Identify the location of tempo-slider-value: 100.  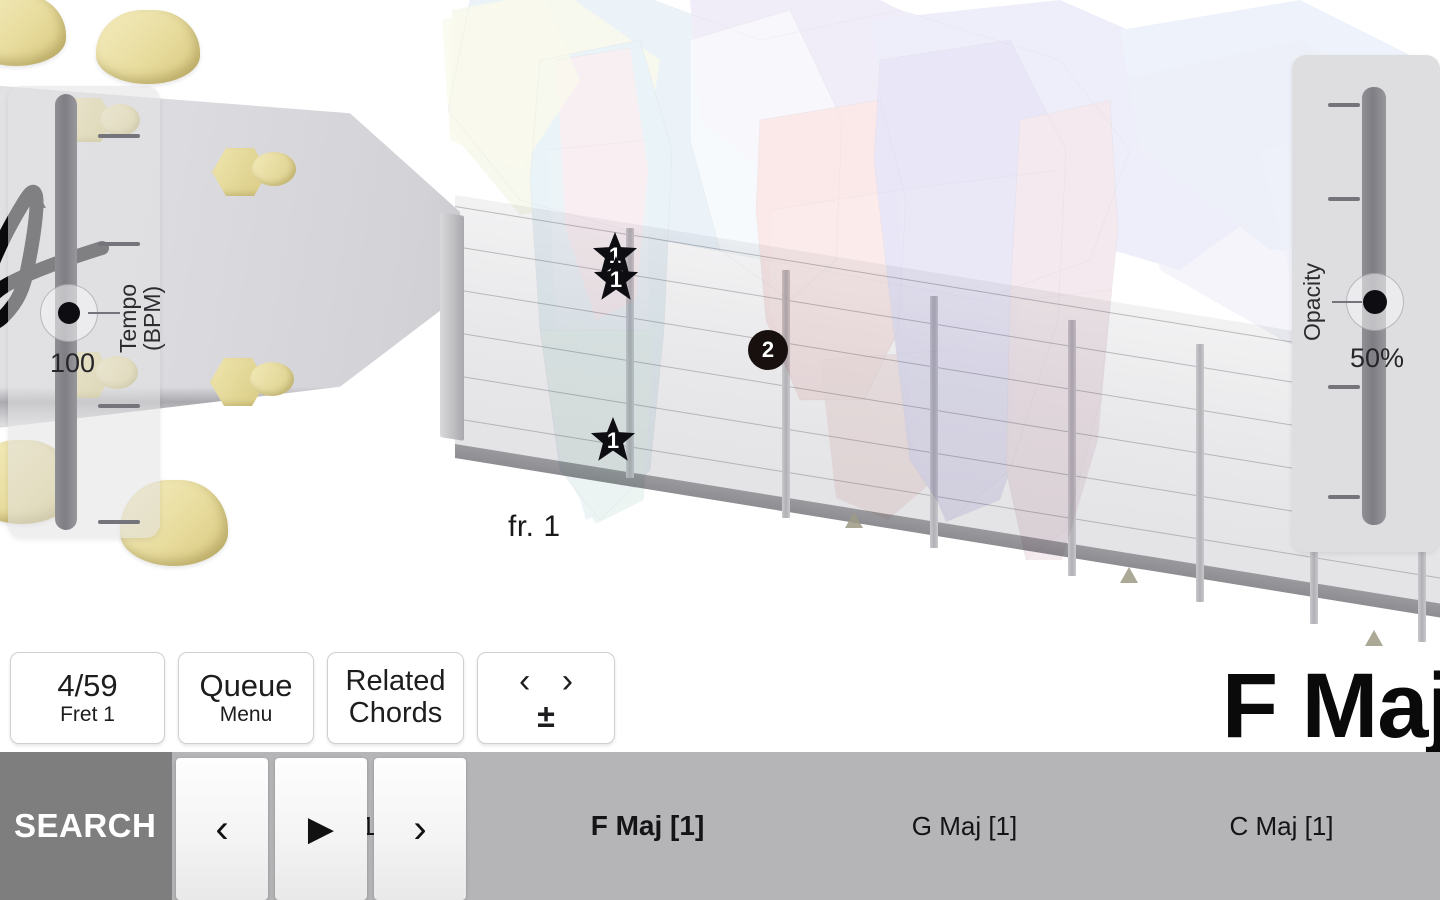
(73, 363).